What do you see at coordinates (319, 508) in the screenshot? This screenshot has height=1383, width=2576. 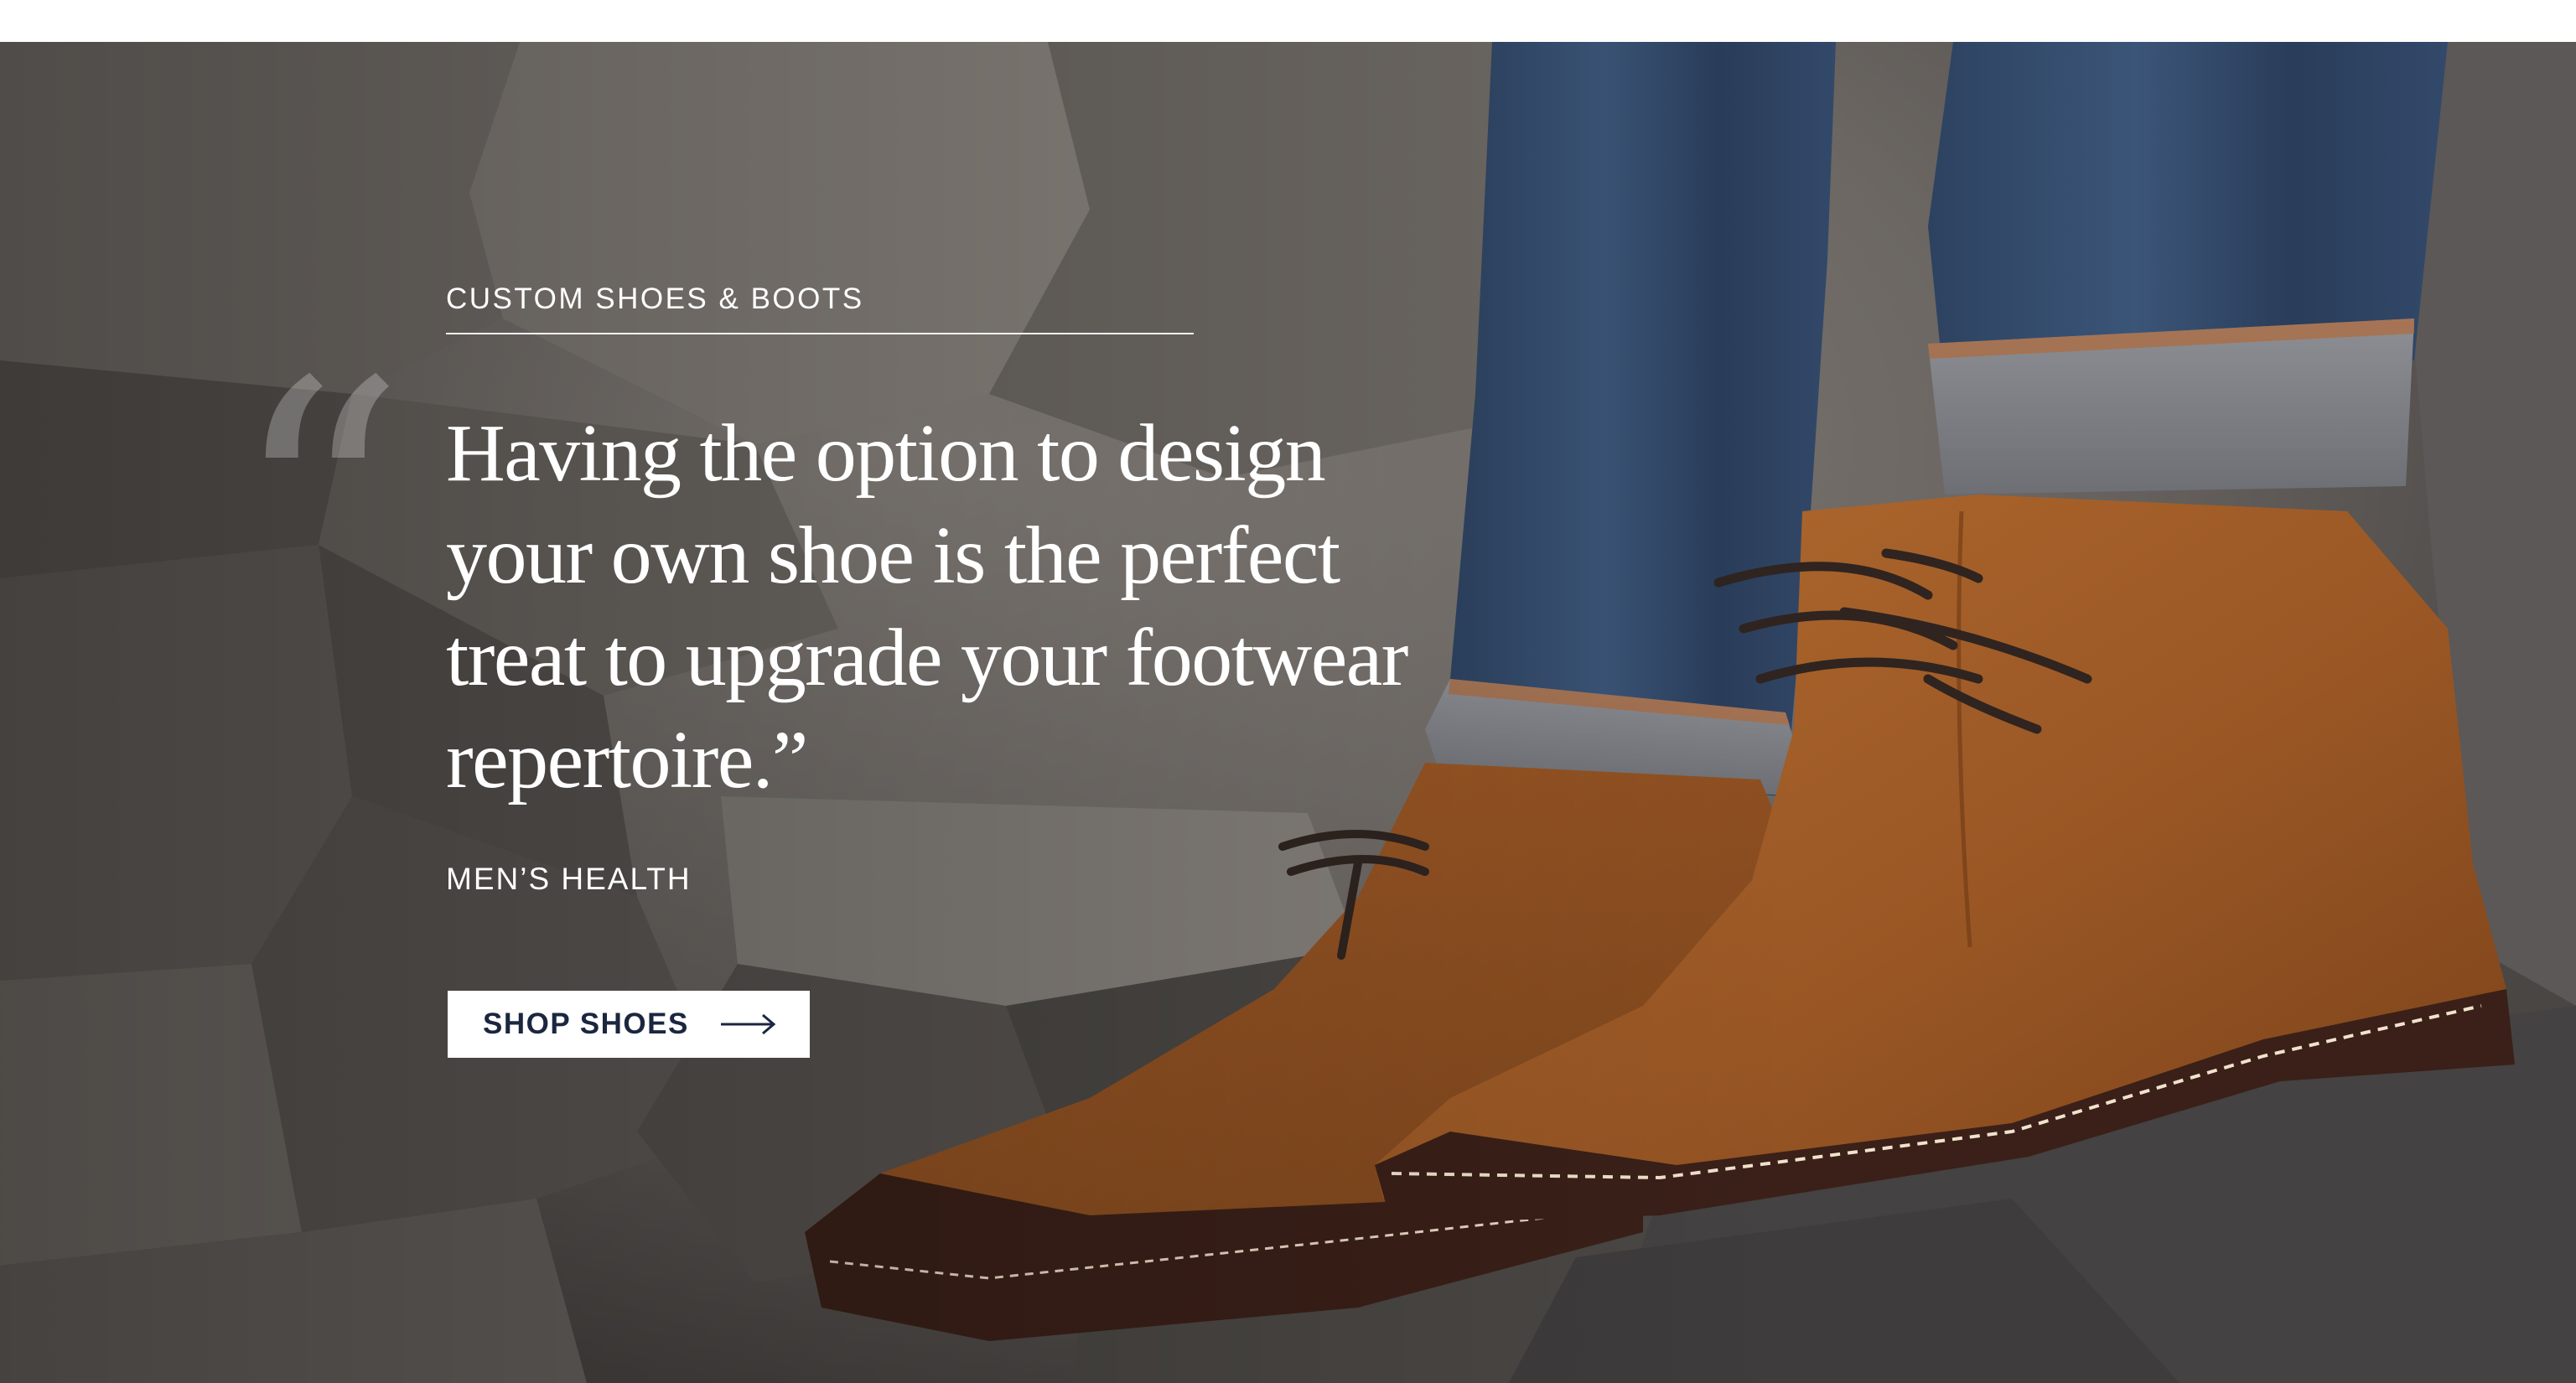 I see `quote-mark-icon: “` at bounding box center [319, 508].